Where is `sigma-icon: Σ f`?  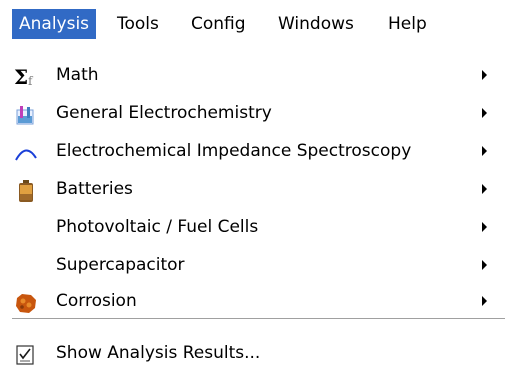 sigma-icon: Σ f is located at coordinates (26, 76).